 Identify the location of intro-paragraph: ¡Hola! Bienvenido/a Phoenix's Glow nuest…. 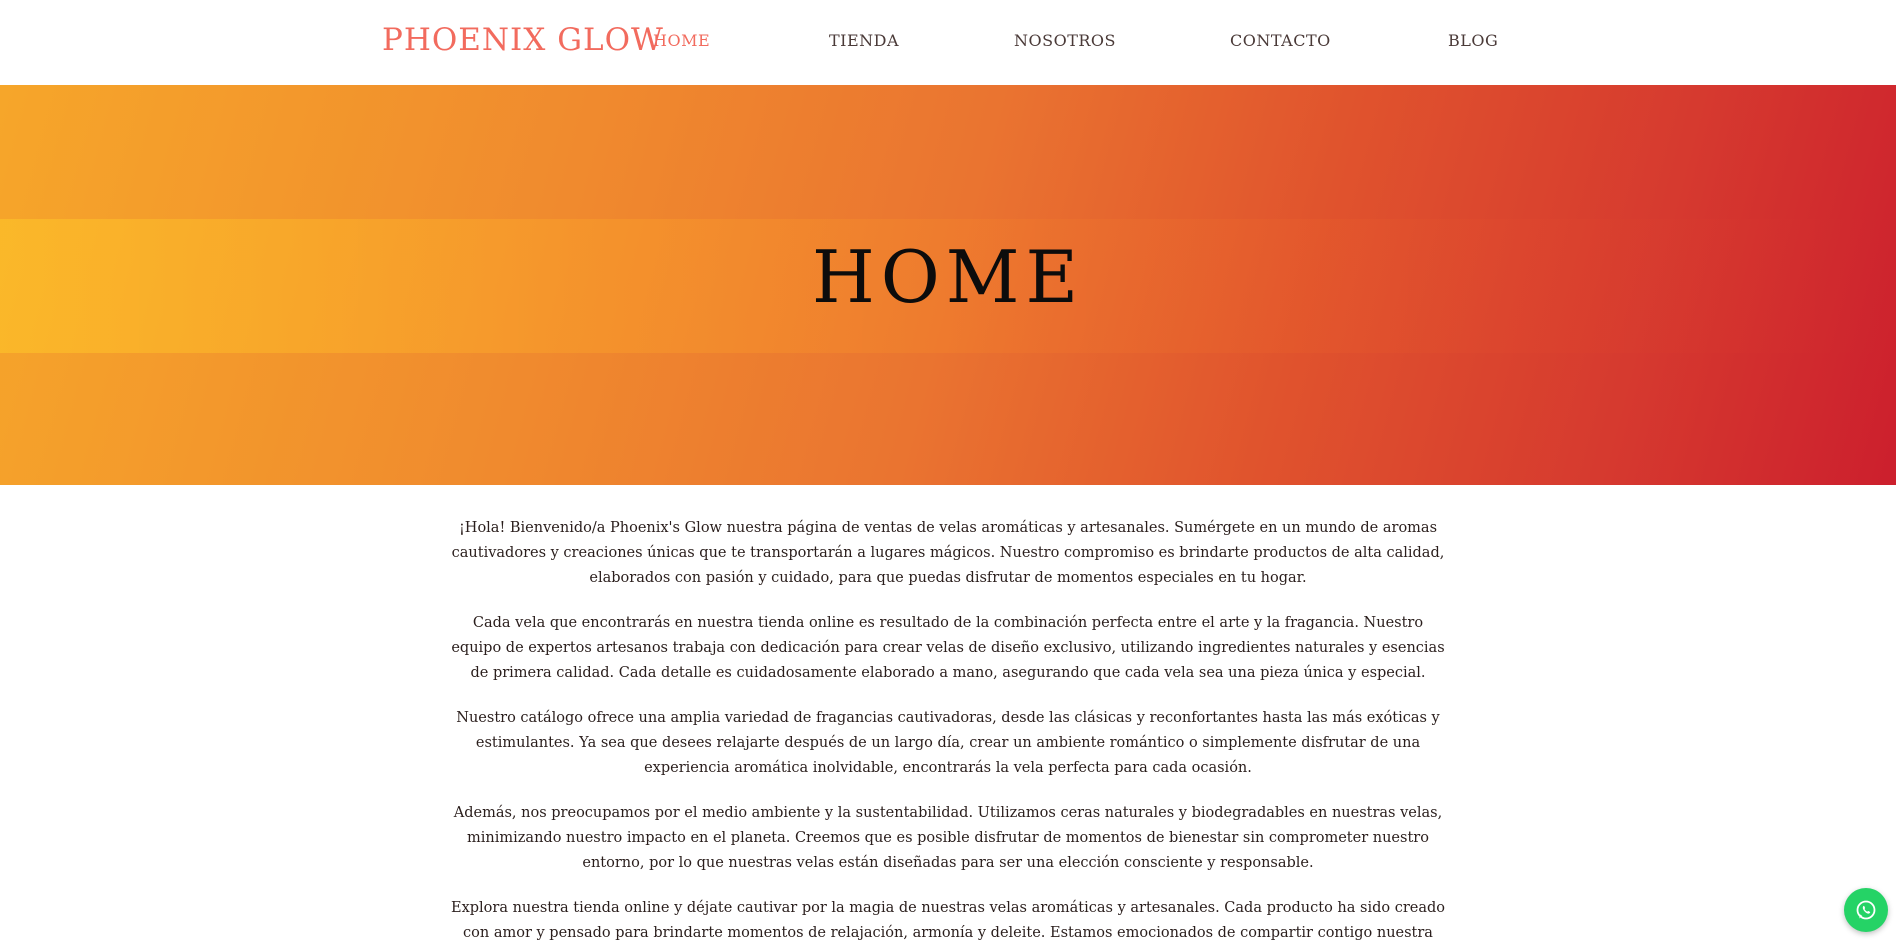
(948, 553).